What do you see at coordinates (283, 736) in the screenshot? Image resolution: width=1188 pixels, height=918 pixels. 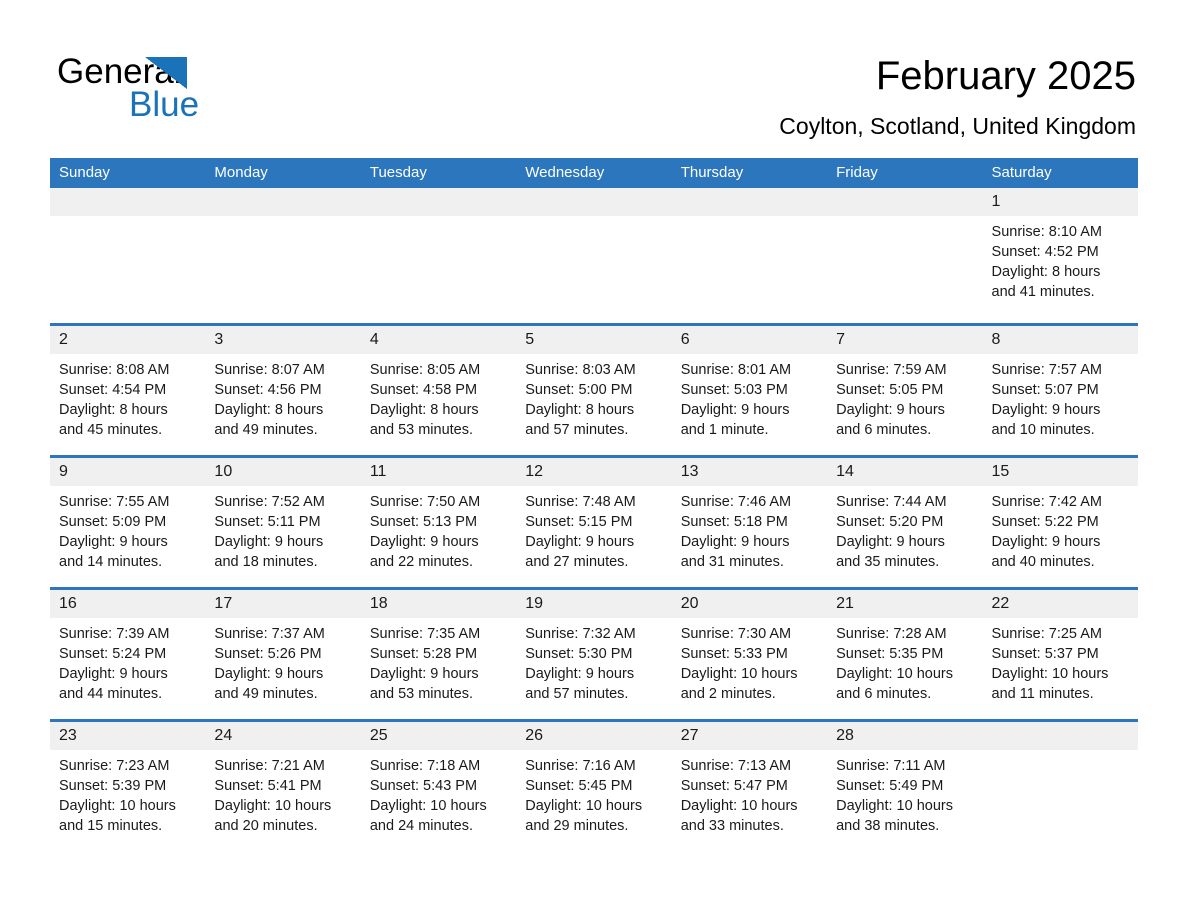 I see `day-number: 24` at bounding box center [283, 736].